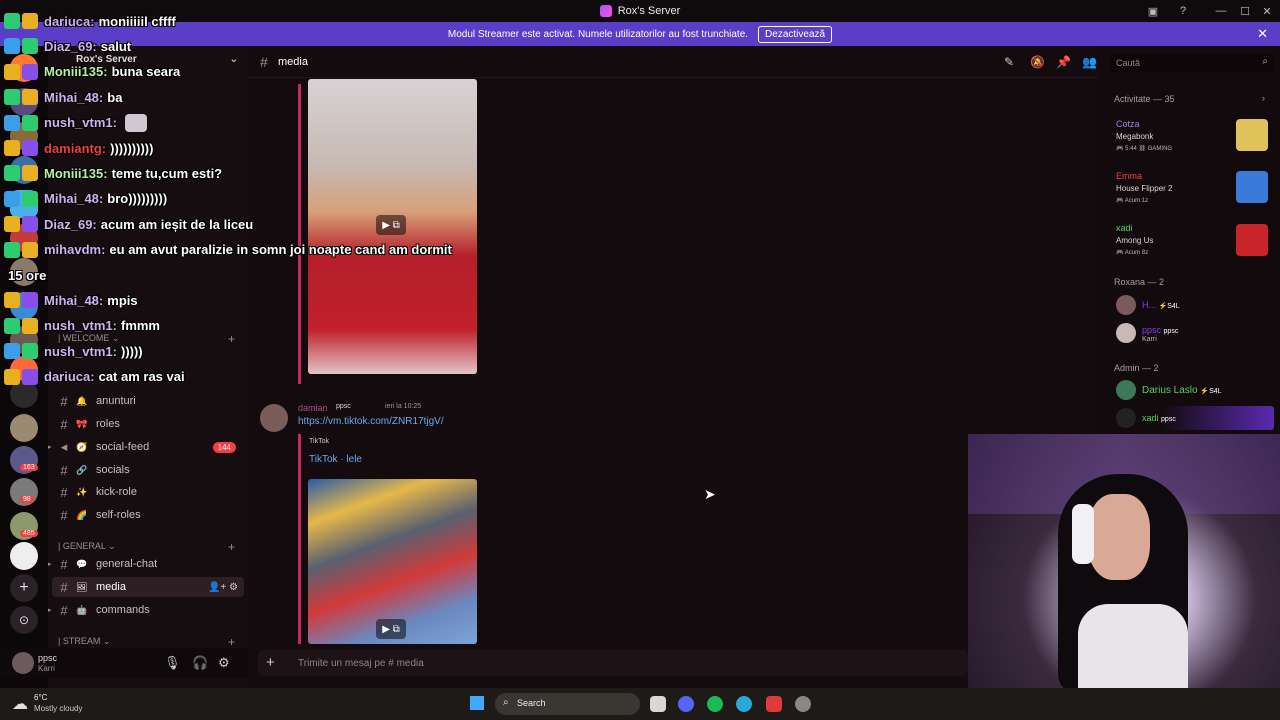 This screenshot has height=720, width=1280. I want to click on discord-icon, so click(686, 704).